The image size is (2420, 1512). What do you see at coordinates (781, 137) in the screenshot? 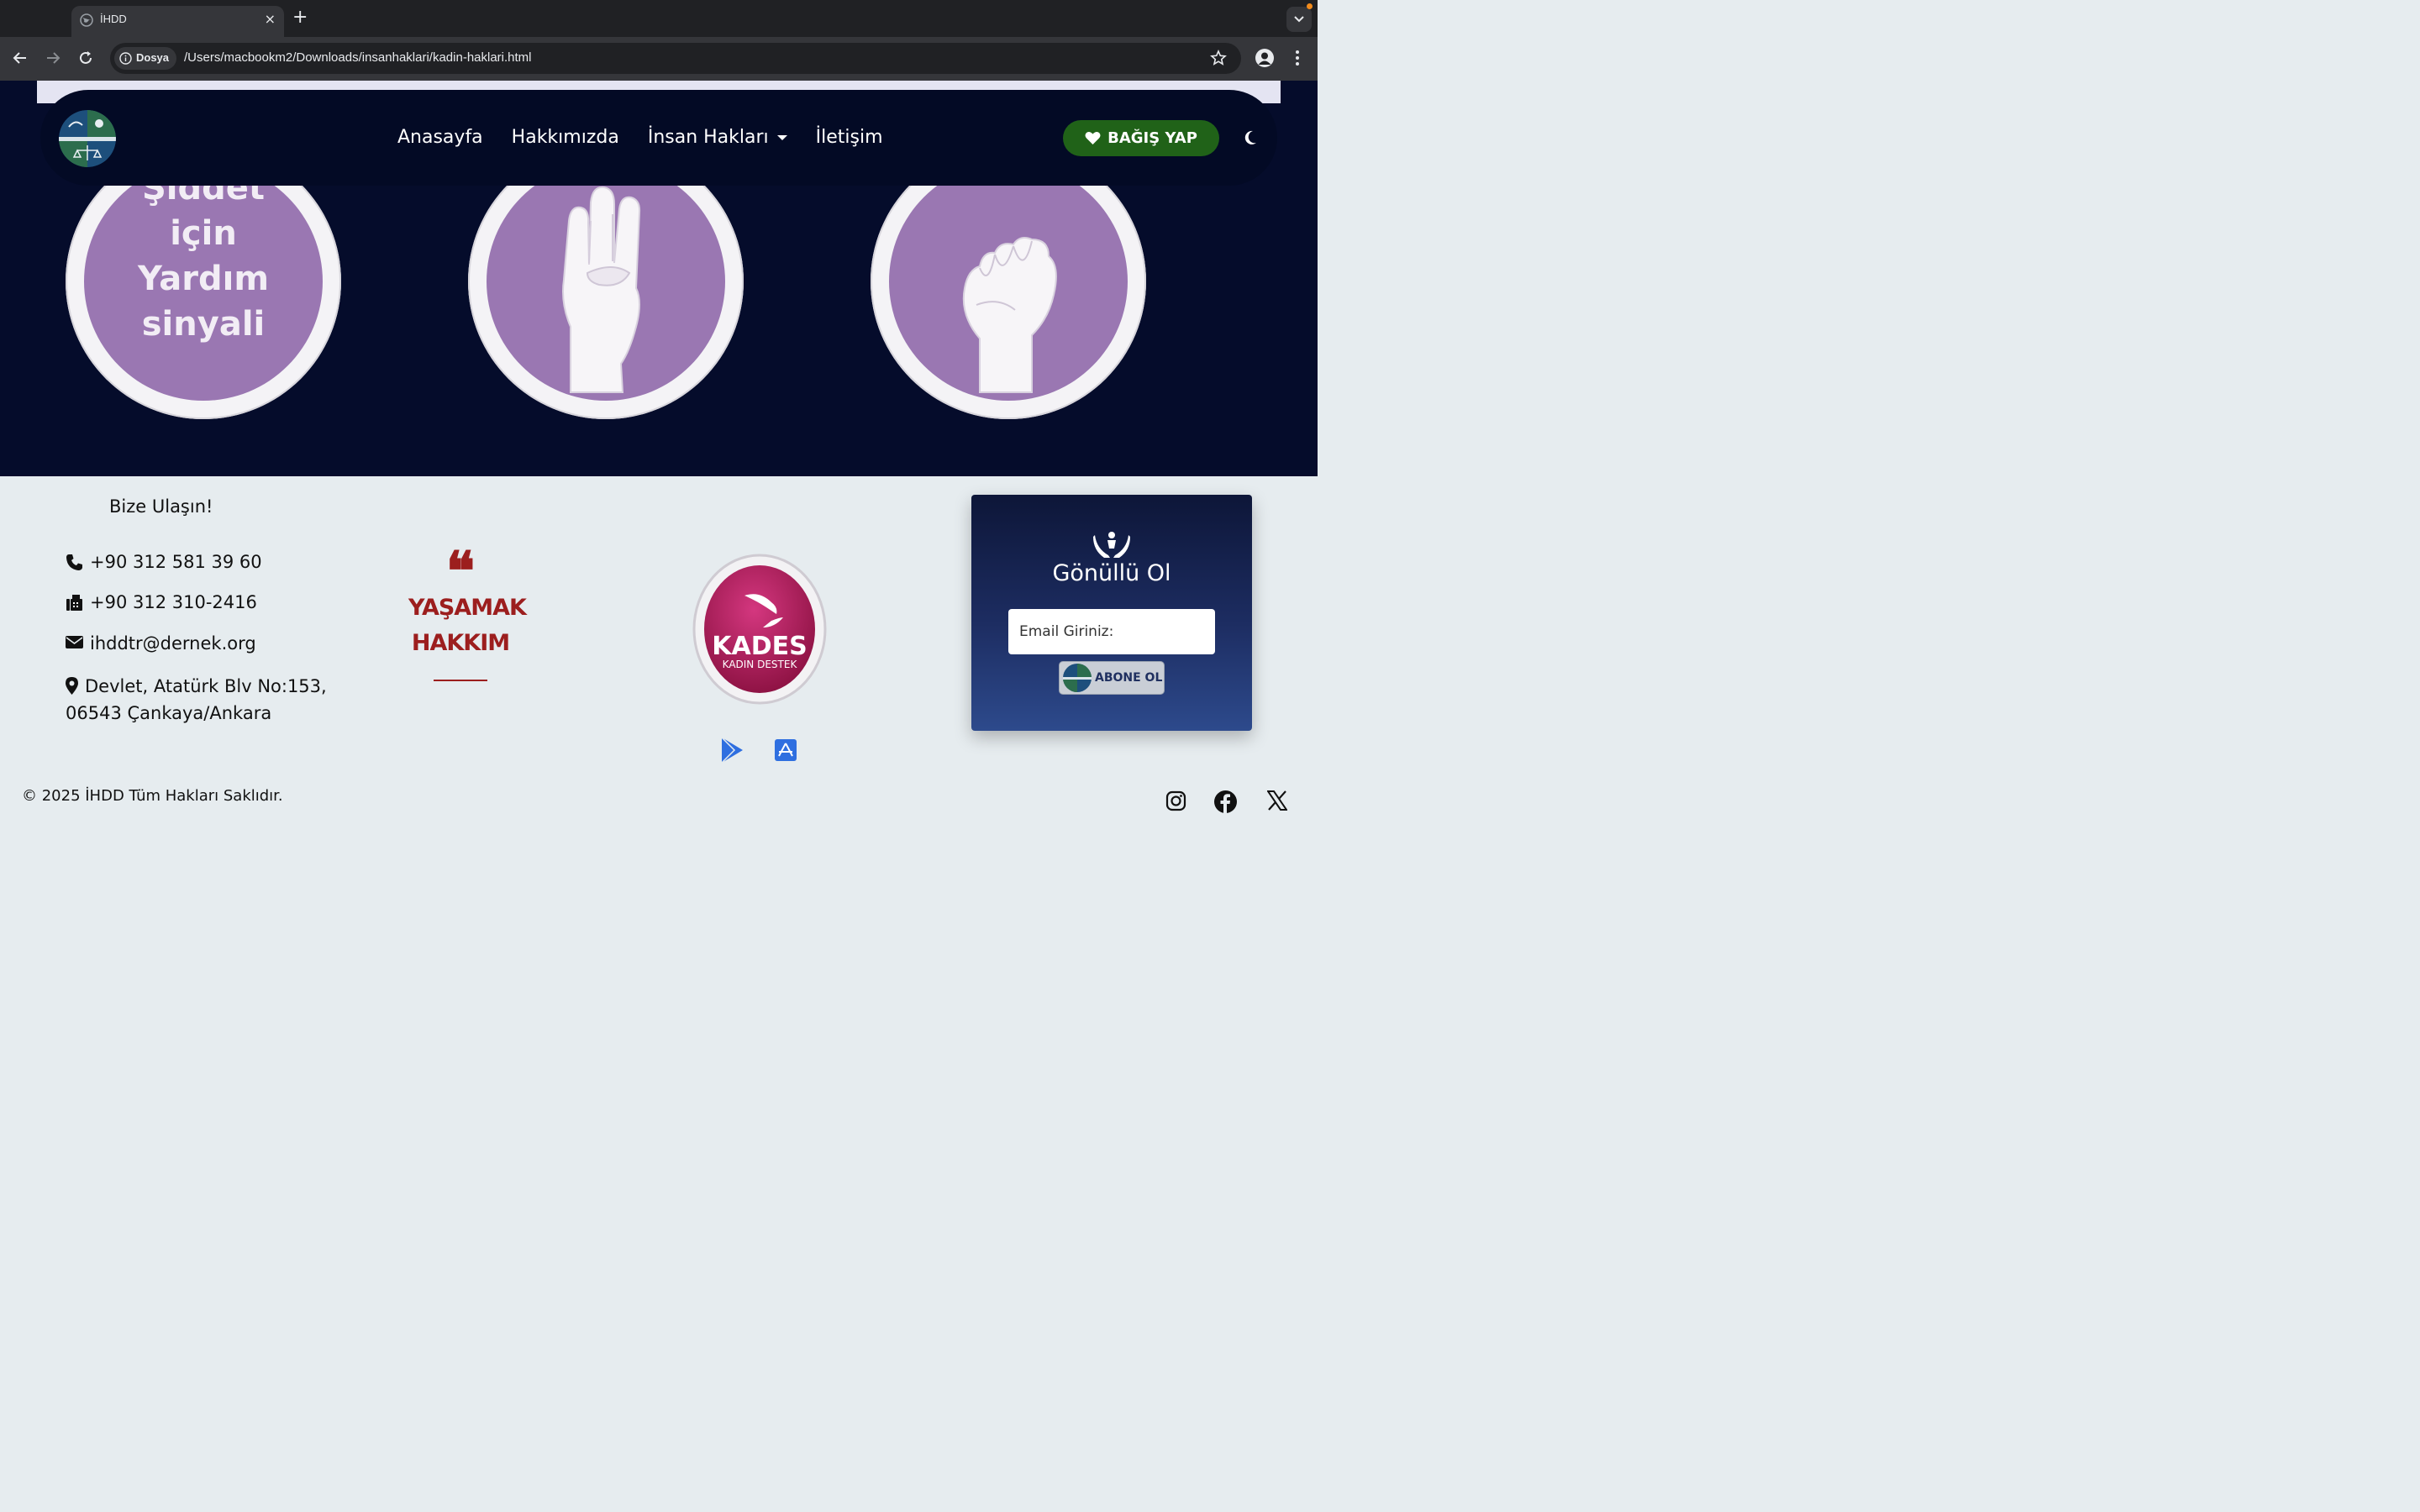
I see `dropdown-caret-icon` at bounding box center [781, 137].